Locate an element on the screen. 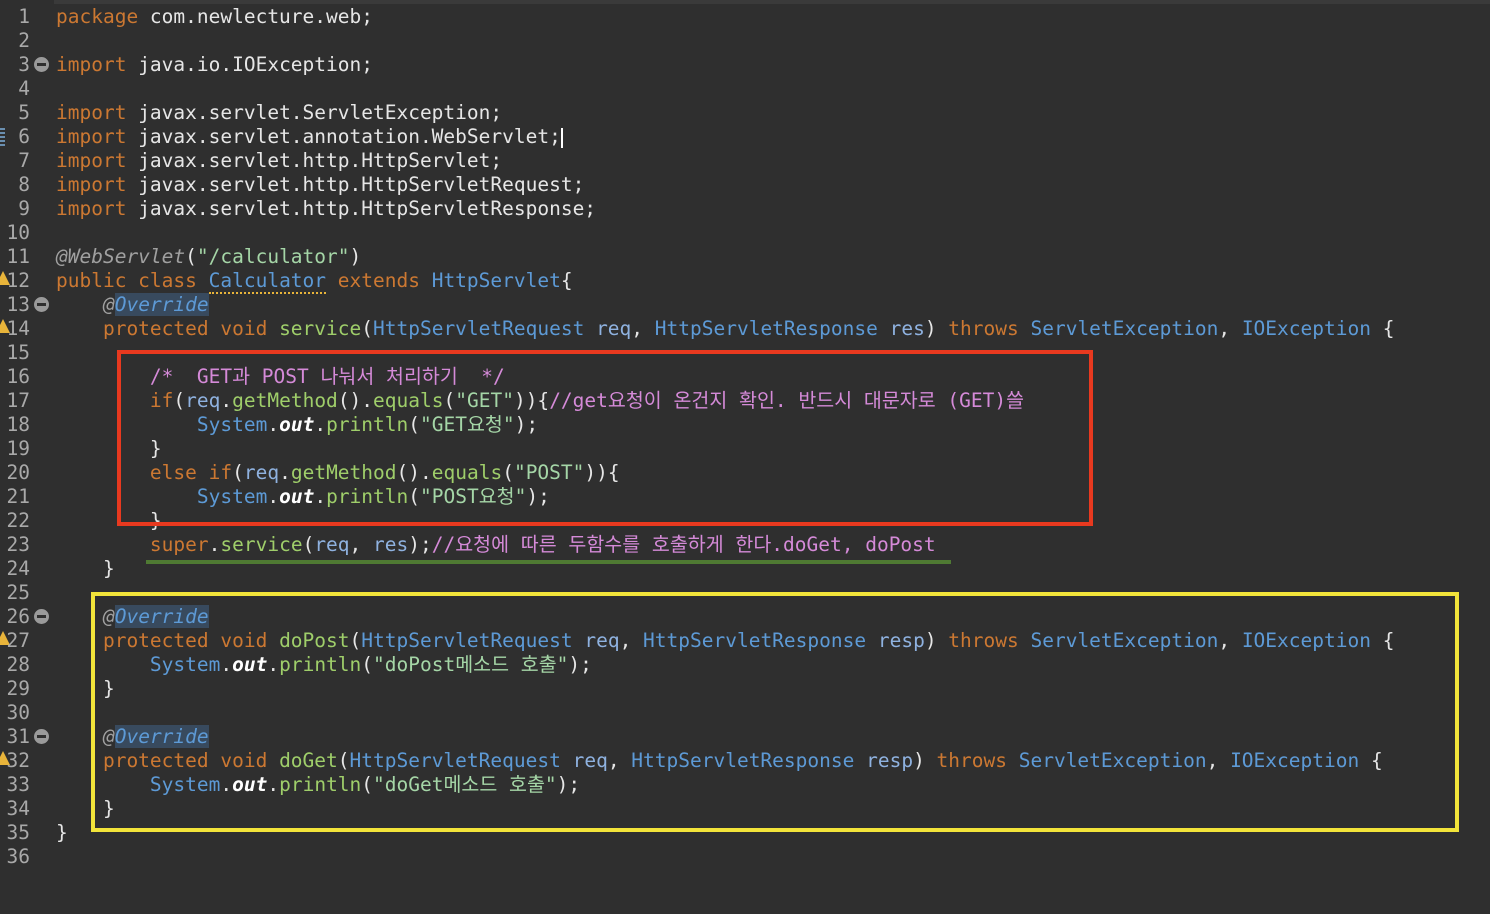  code-token: extends is located at coordinates (379, 280).